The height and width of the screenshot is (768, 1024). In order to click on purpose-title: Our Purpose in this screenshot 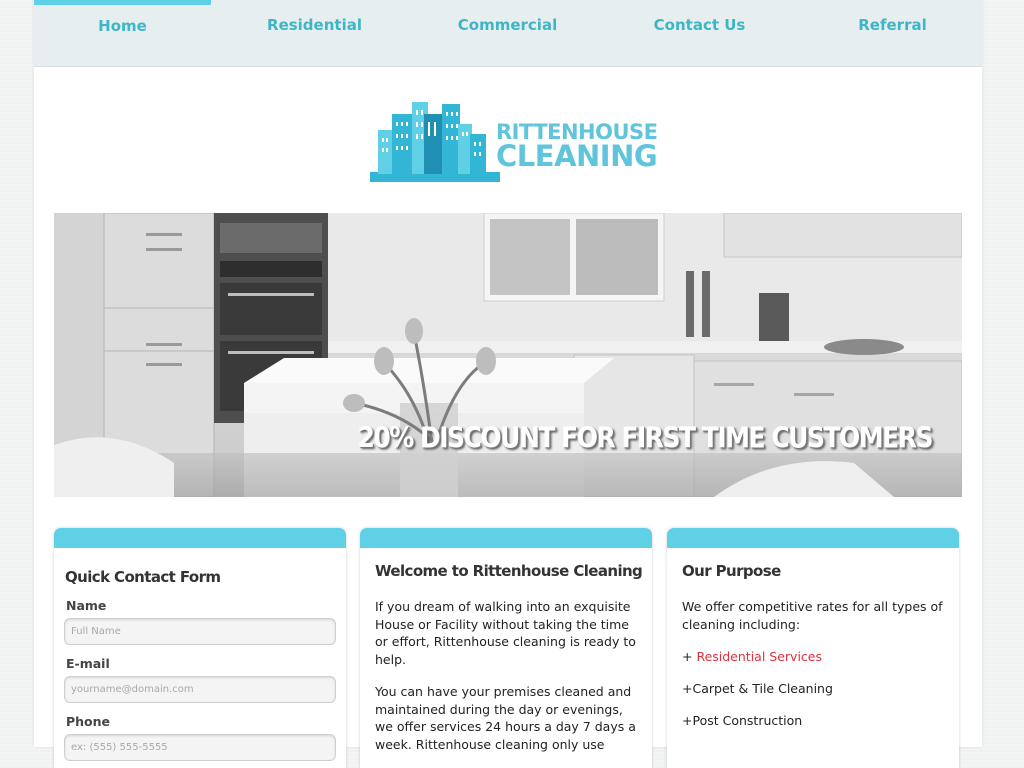, I will do `click(731, 571)`.